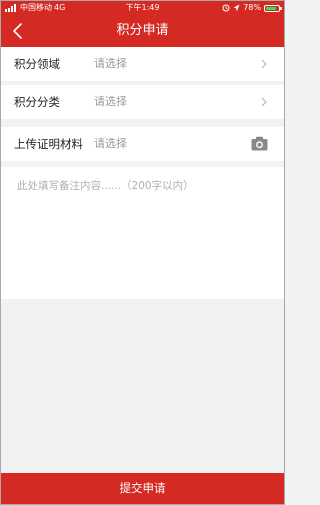  I want to click on field-label: 上传证明材料, so click(48, 144).